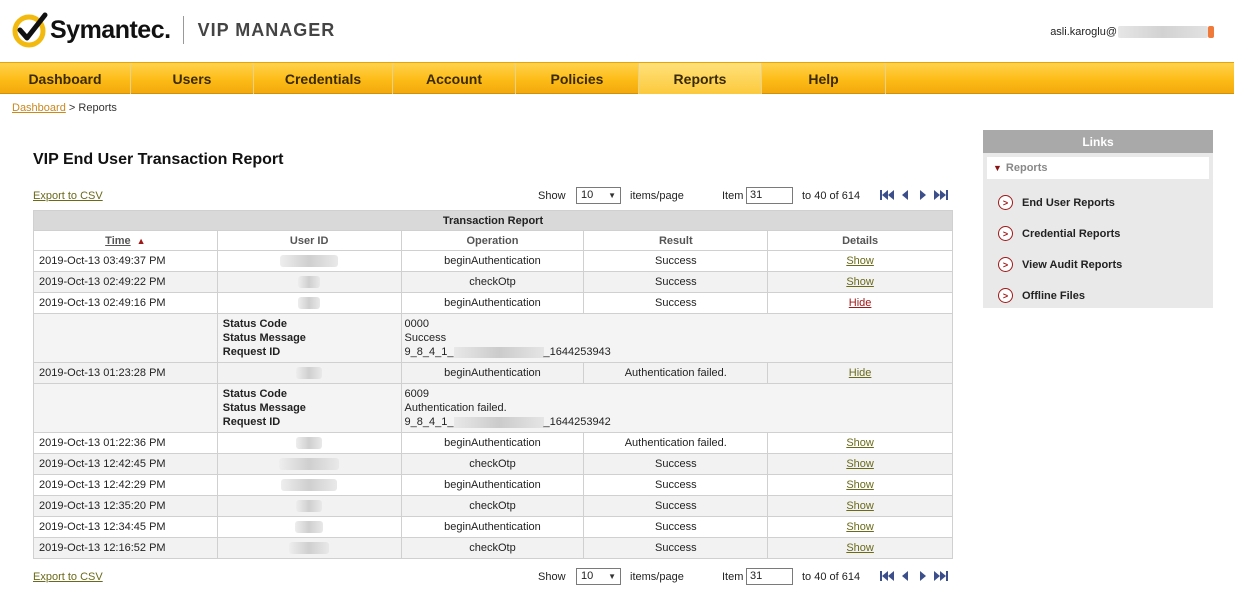 This screenshot has height=608, width=1234. I want to click on nav-credentials: Credentials, so click(323, 78).